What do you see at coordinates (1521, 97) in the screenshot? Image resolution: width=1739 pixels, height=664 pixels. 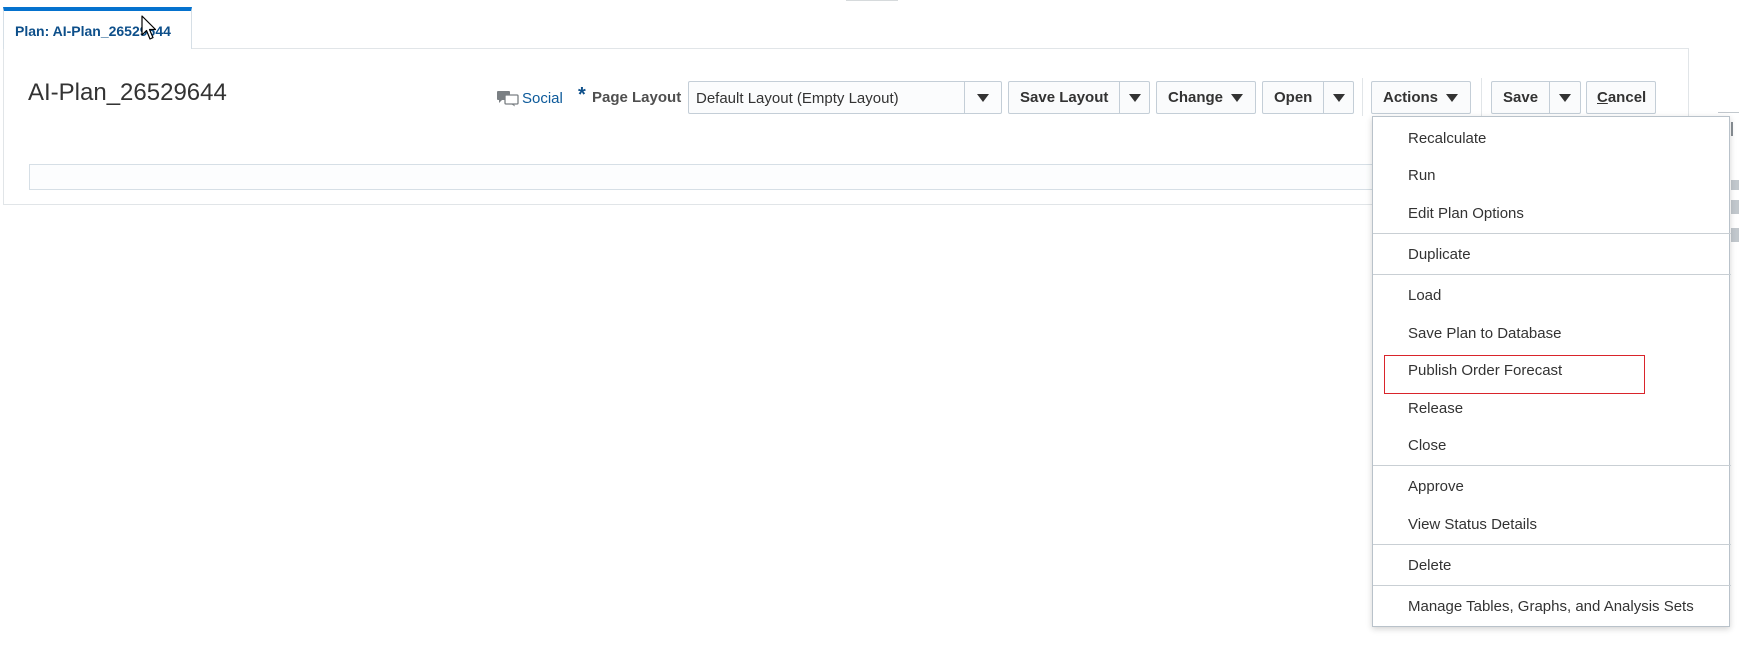 I see `save-label: Save` at bounding box center [1521, 97].